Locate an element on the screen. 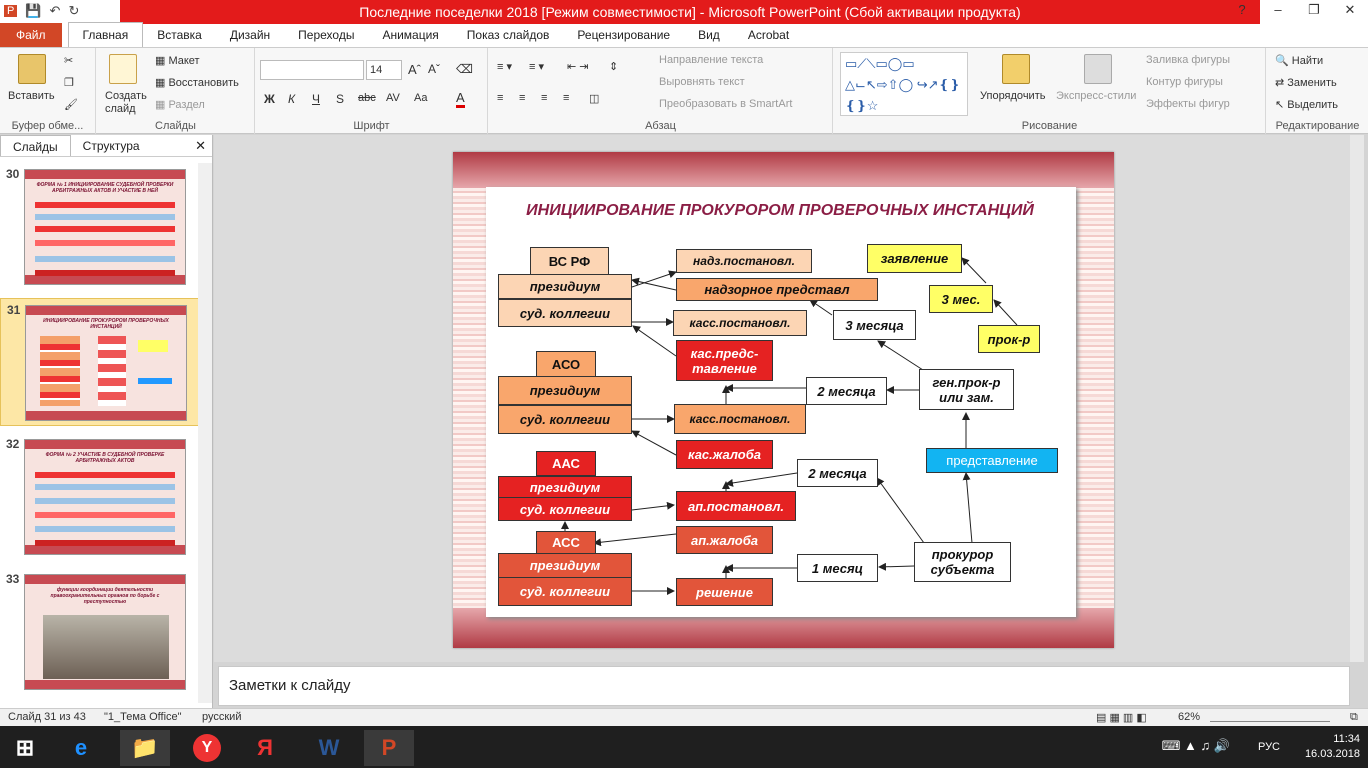  box-kas-pred: кас.предс-тавление is located at coordinates (724, 360).